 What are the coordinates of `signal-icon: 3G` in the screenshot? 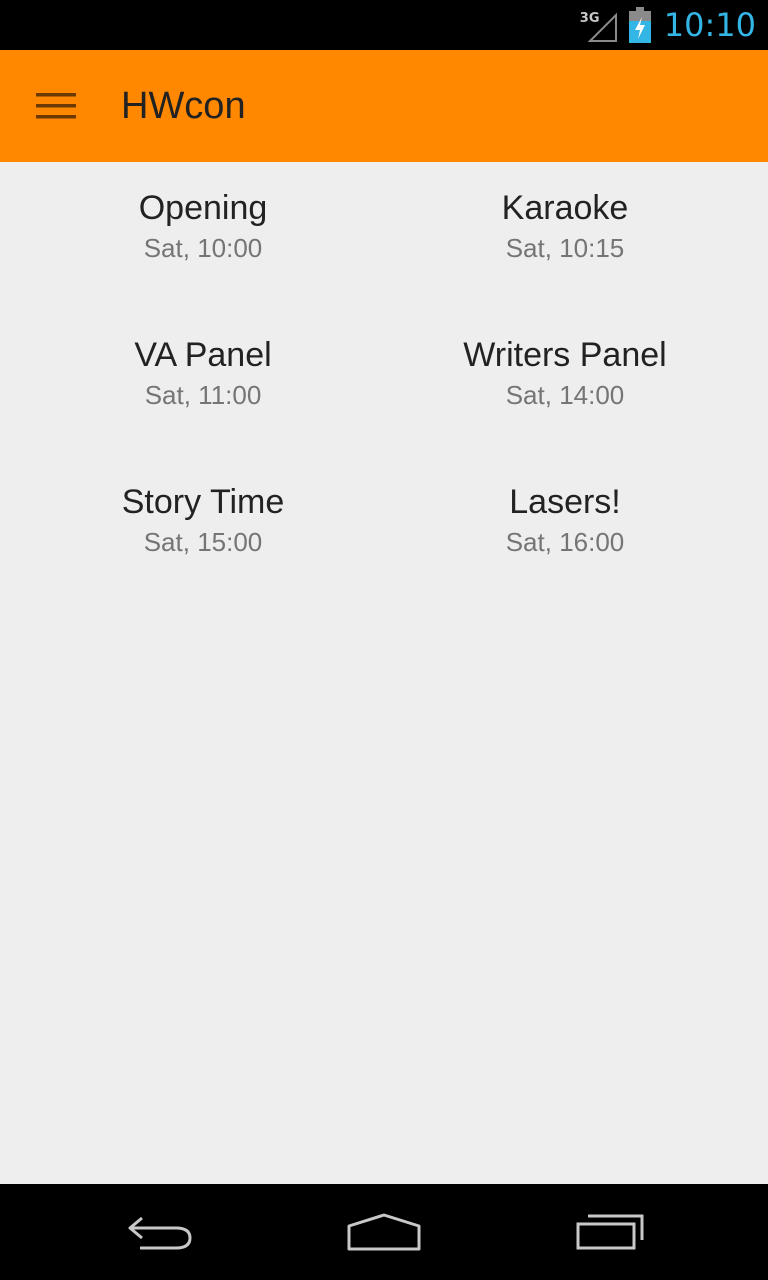 It's located at (600, 25).